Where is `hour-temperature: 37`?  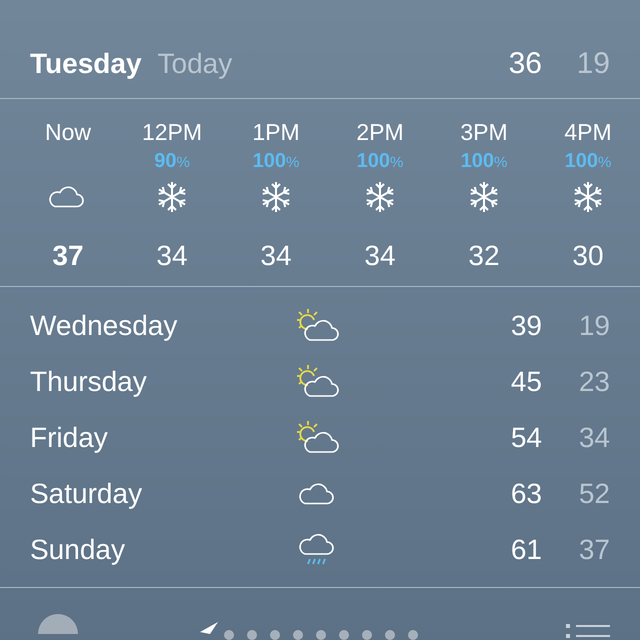
hour-temperature: 37 is located at coordinates (68, 255).